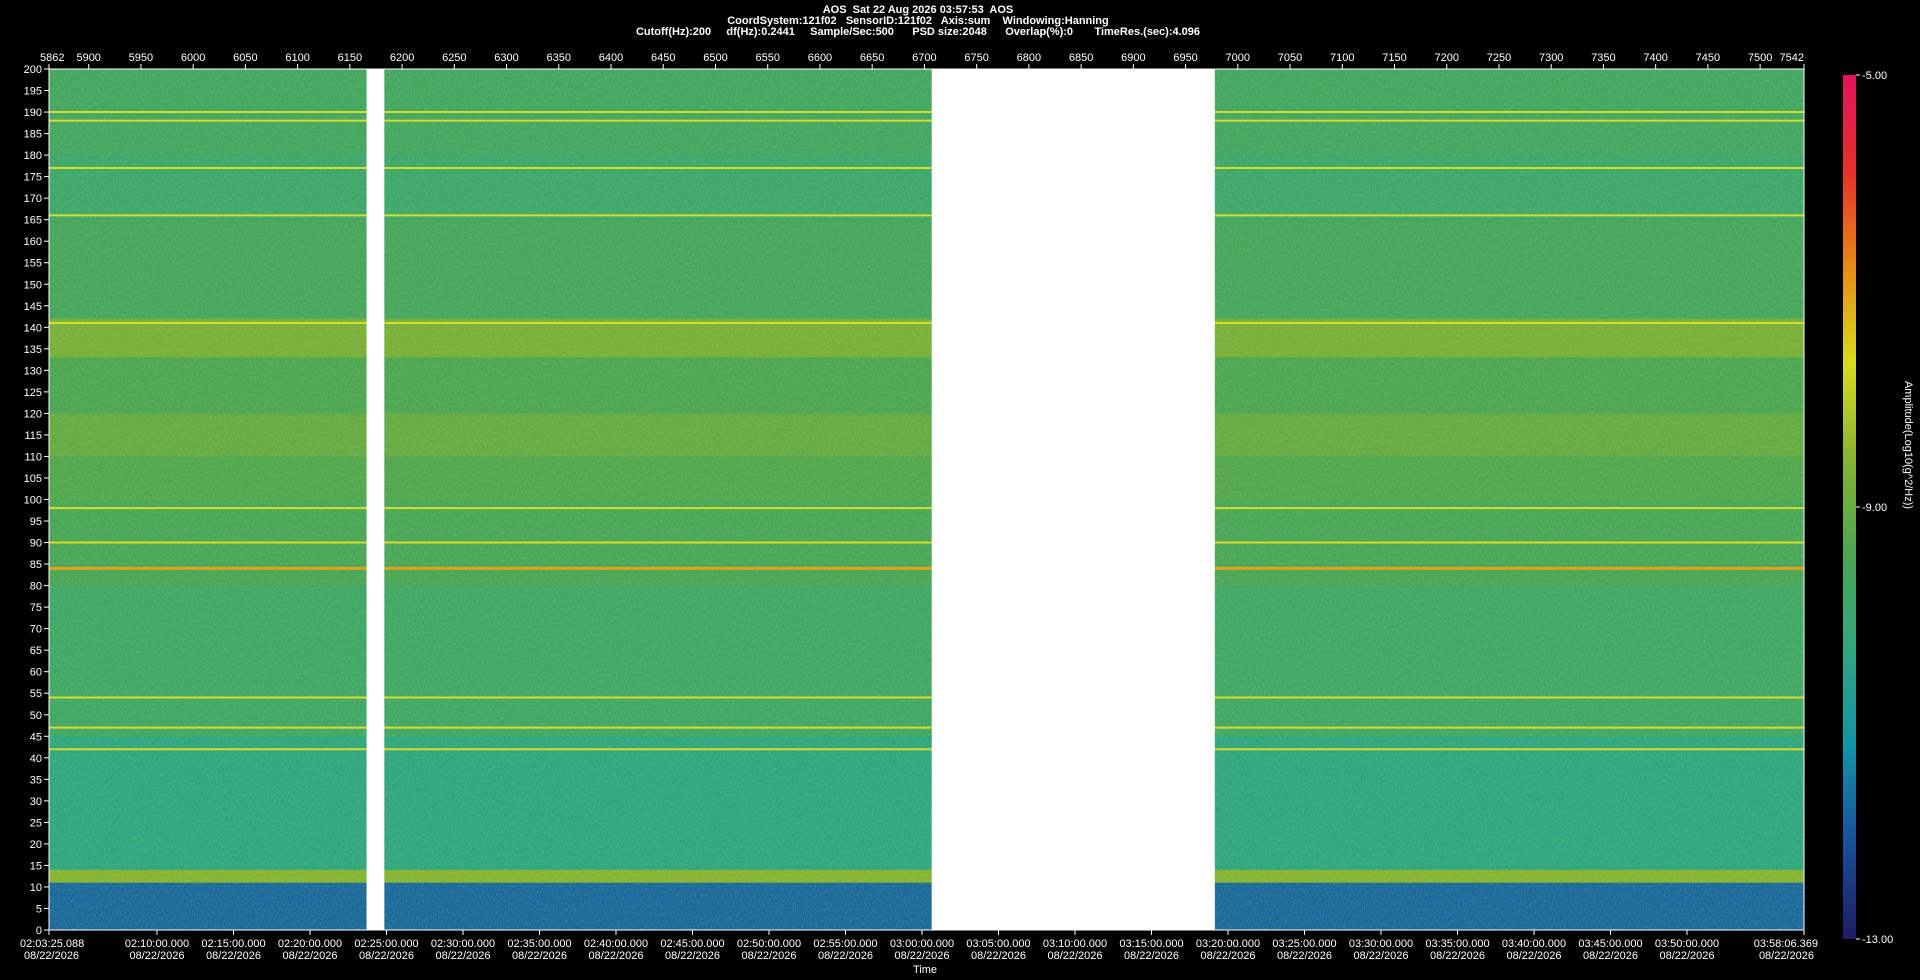 This screenshot has height=980, width=1920. What do you see at coordinates (33, 414) in the screenshot?
I see `y-tick-label: 120` at bounding box center [33, 414].